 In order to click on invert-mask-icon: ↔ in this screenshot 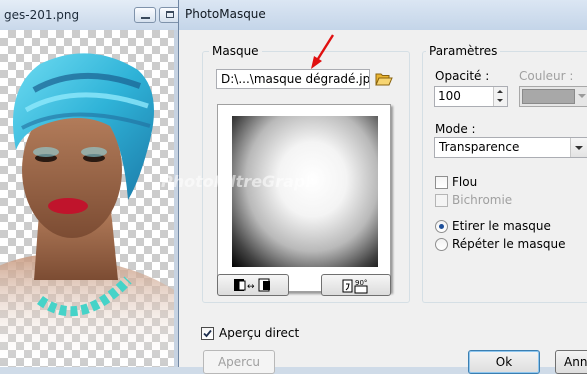, I will do `click(252, 285)`.